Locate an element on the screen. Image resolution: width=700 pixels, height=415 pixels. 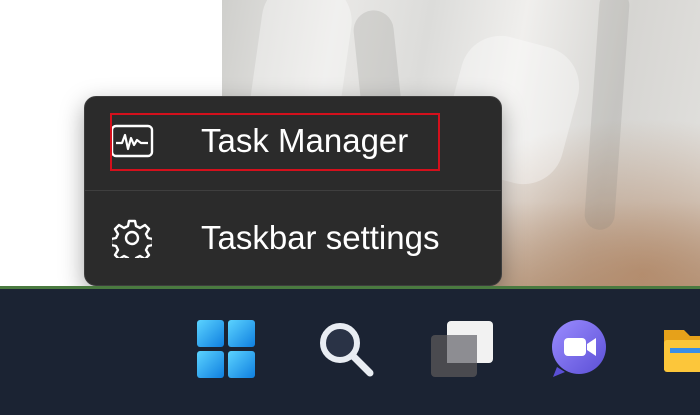
gear-icon is located at coordinates (132, 238).